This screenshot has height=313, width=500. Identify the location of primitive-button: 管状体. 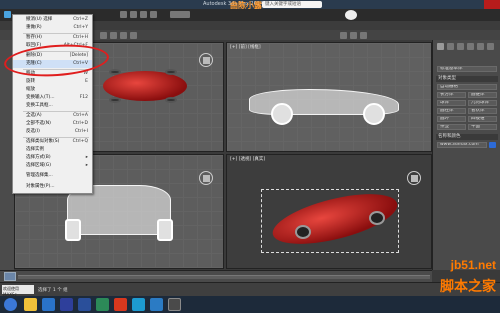
(482, 111).